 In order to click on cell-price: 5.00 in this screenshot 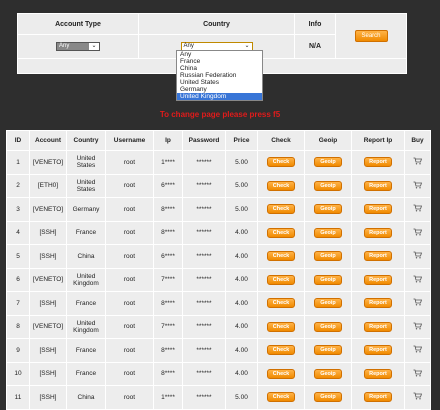, I will do `click(241, 185)`.